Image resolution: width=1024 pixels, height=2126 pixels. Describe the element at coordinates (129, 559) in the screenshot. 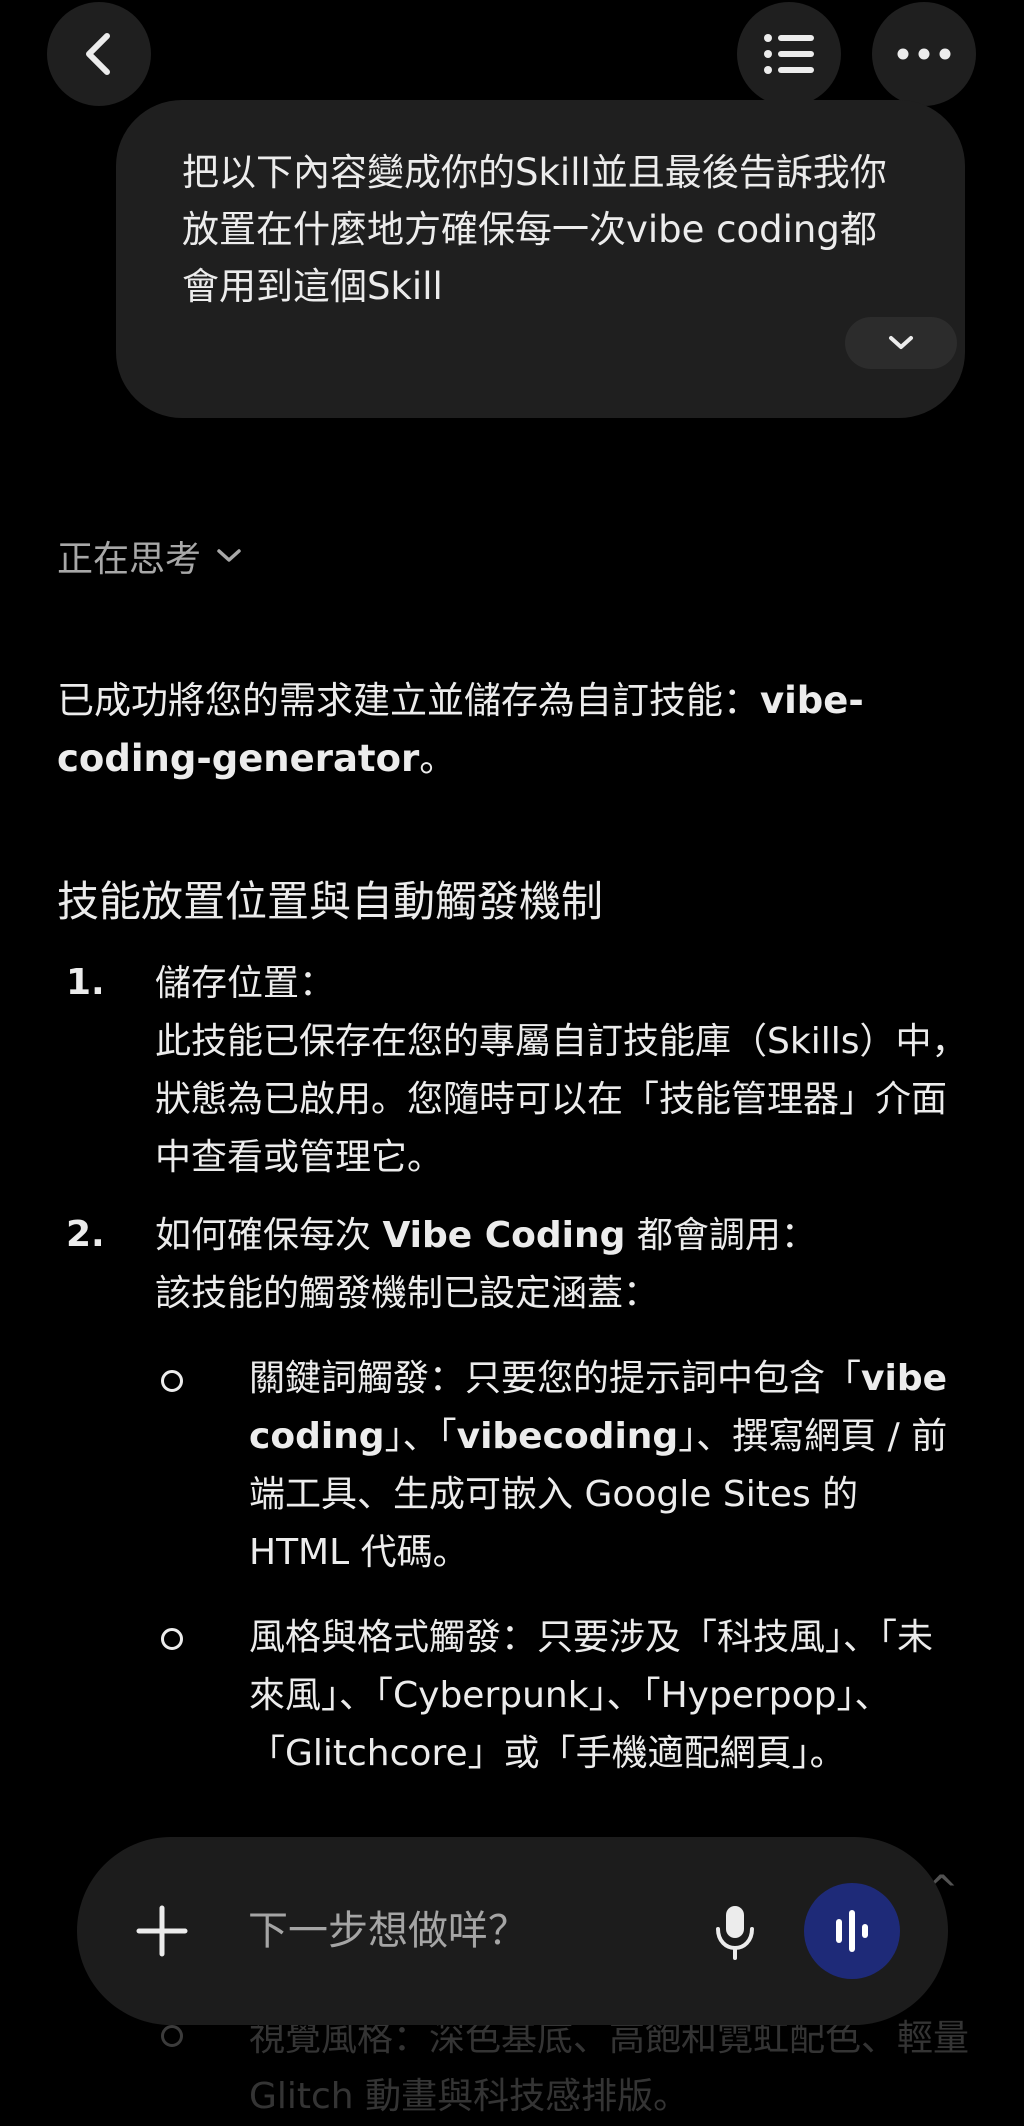

I see `thinking-label: 正在思考` at that location.